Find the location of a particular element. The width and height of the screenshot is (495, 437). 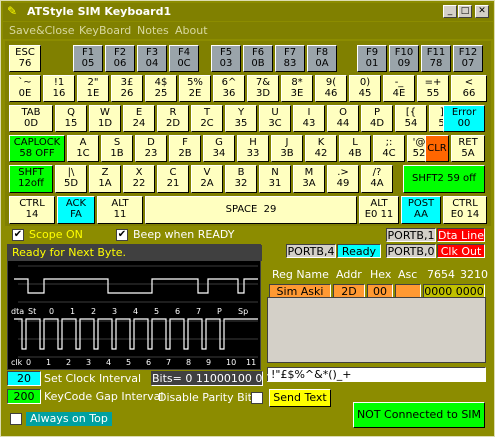

key-f: F 2B is located at coordinates (185, 148).